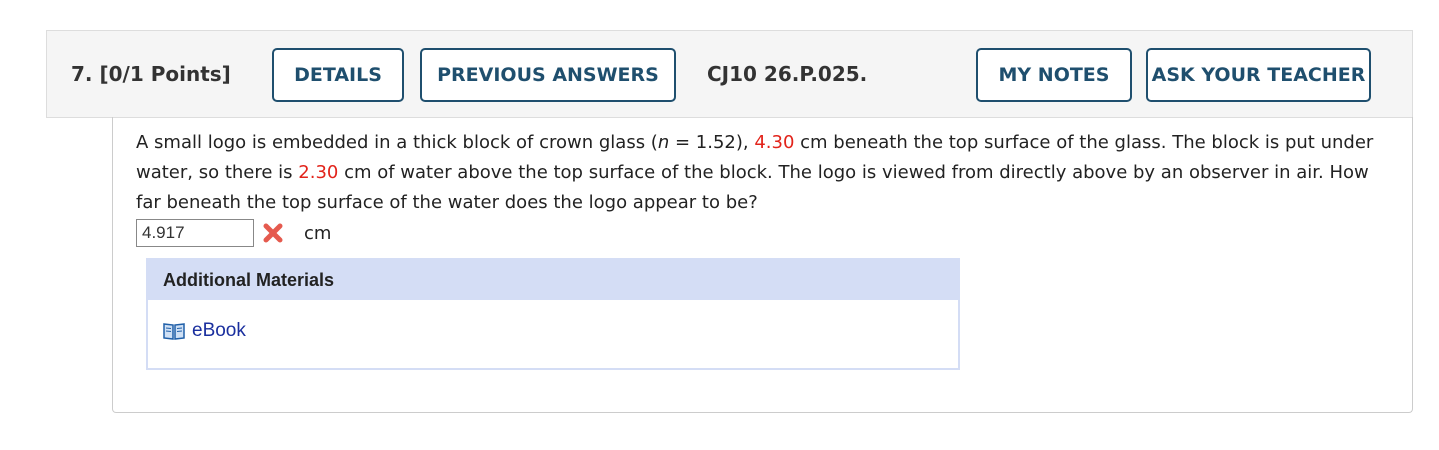 Image resolution: width=1439 pixels, height=450 pixels. What do you see at coordinates (663, 142) in the screenshot?
I see `refractive-index-symbol: n` at bounding box center [663, 142].